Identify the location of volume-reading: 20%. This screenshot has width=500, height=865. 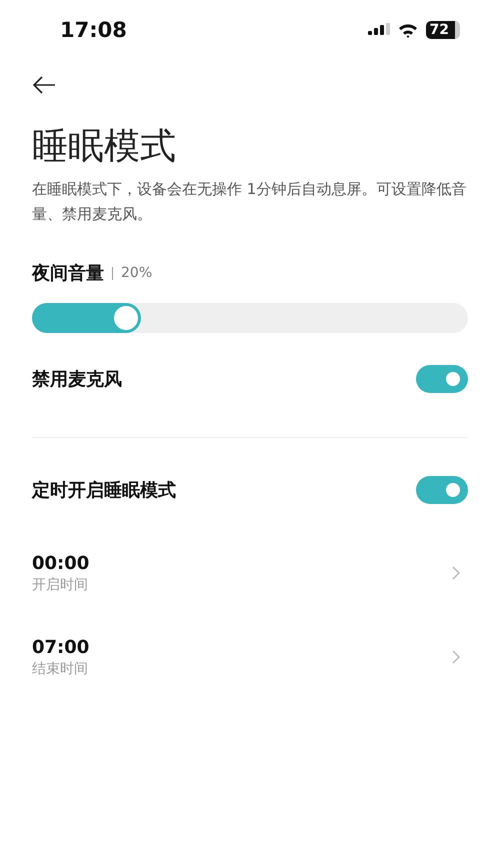
(136, 273).